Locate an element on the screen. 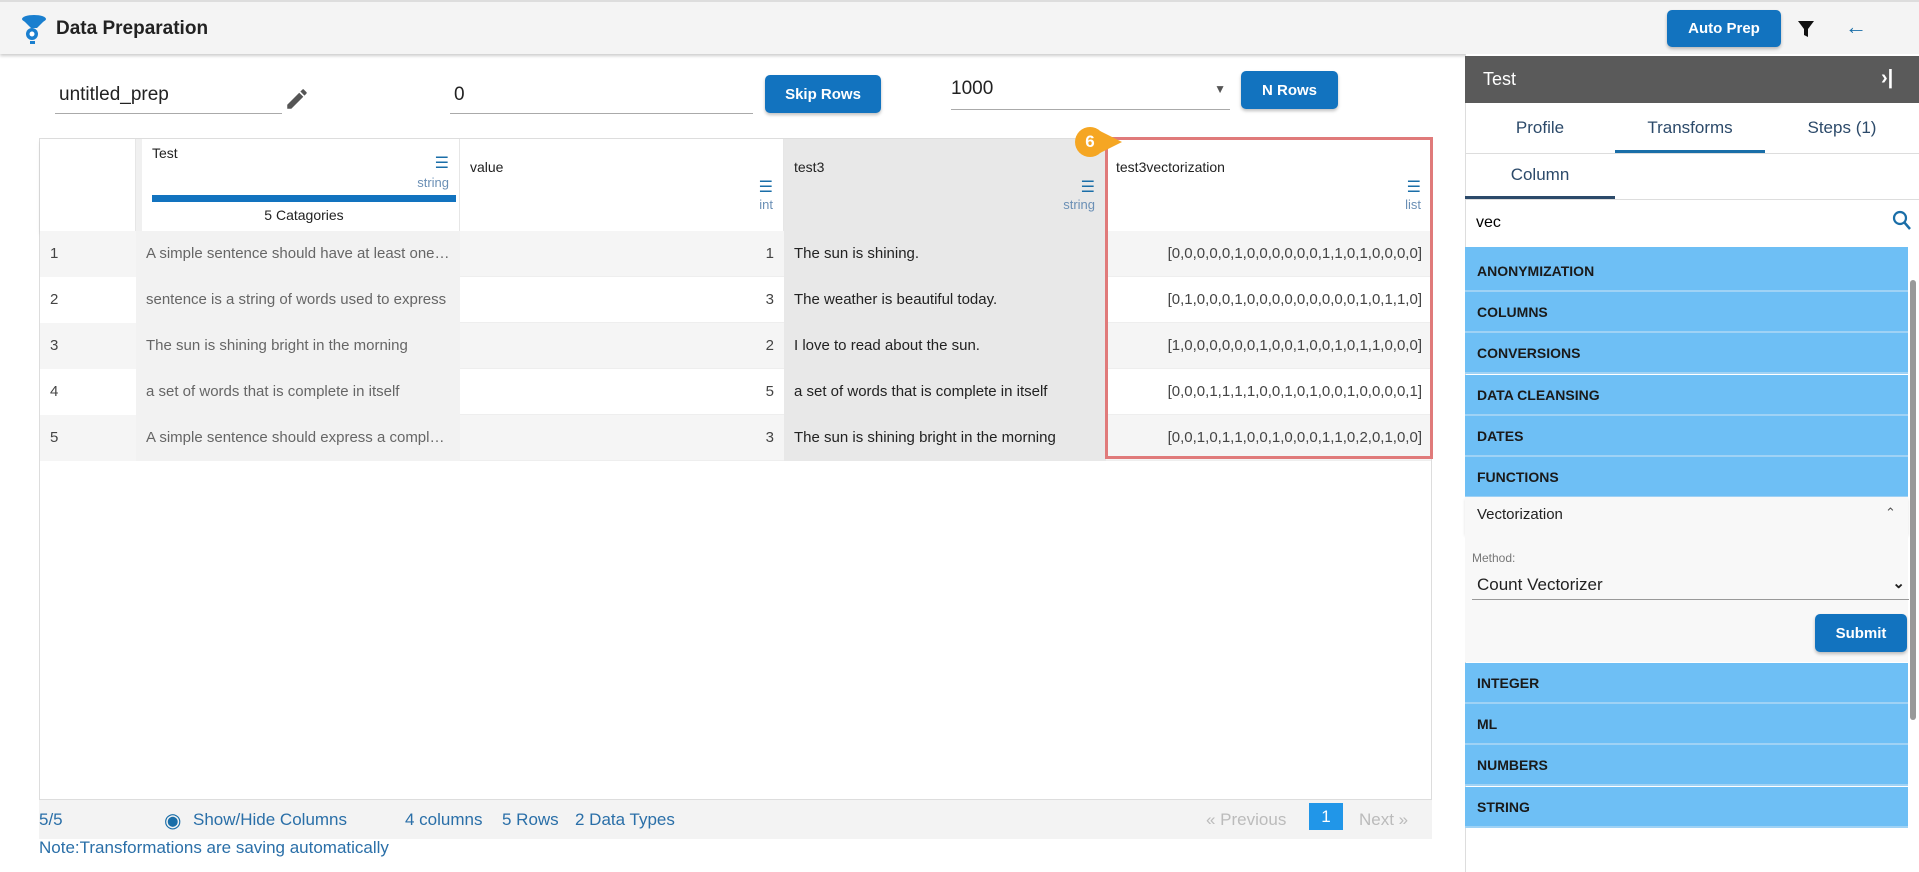 The width and height of the screenshot is (1919, 872). category-dates: DATES is located at coordinates (1686, 436).